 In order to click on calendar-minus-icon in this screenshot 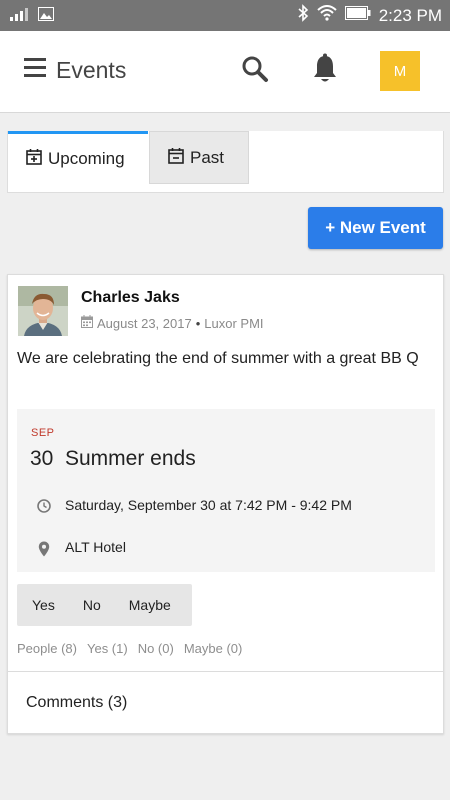, I will do `click(176, 158)`.